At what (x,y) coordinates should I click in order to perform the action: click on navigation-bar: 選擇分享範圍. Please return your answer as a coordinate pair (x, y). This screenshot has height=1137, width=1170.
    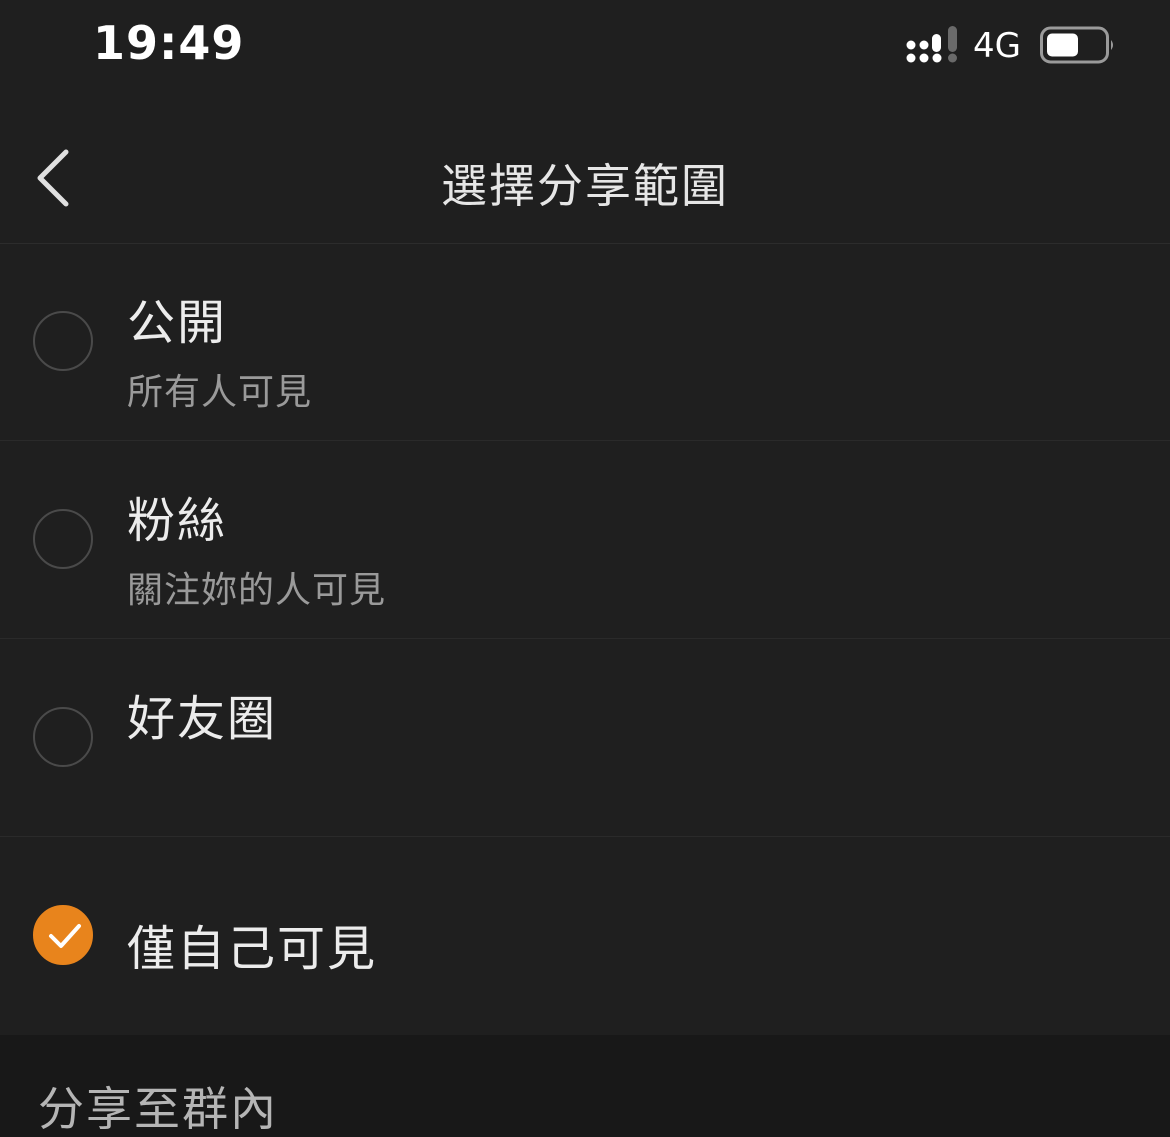
    Looking at the image, I should click on (585, 177).